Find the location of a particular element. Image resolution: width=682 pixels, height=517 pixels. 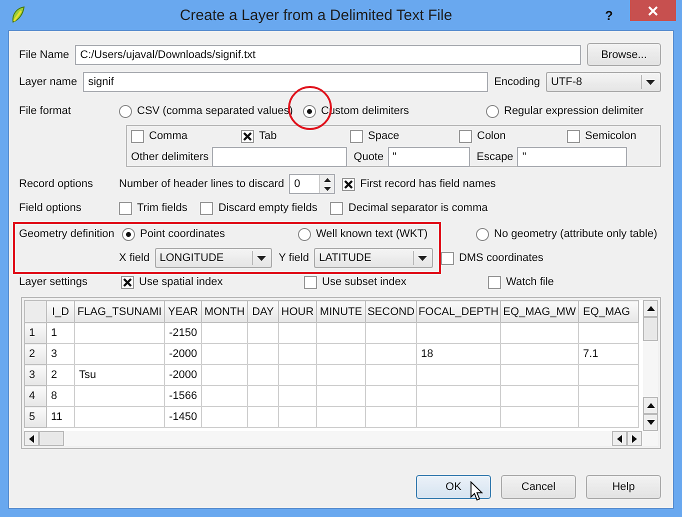

section-label: Geometry definition is located at coordinates (67, 234).